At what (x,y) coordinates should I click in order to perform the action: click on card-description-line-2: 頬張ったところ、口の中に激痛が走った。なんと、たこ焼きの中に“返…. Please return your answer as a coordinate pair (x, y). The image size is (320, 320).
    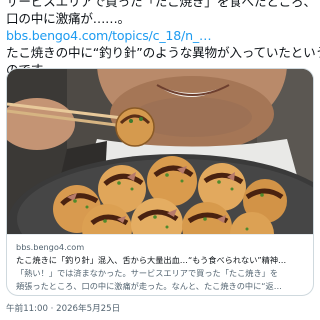
    Looking at the image, I should click on (149, 286).